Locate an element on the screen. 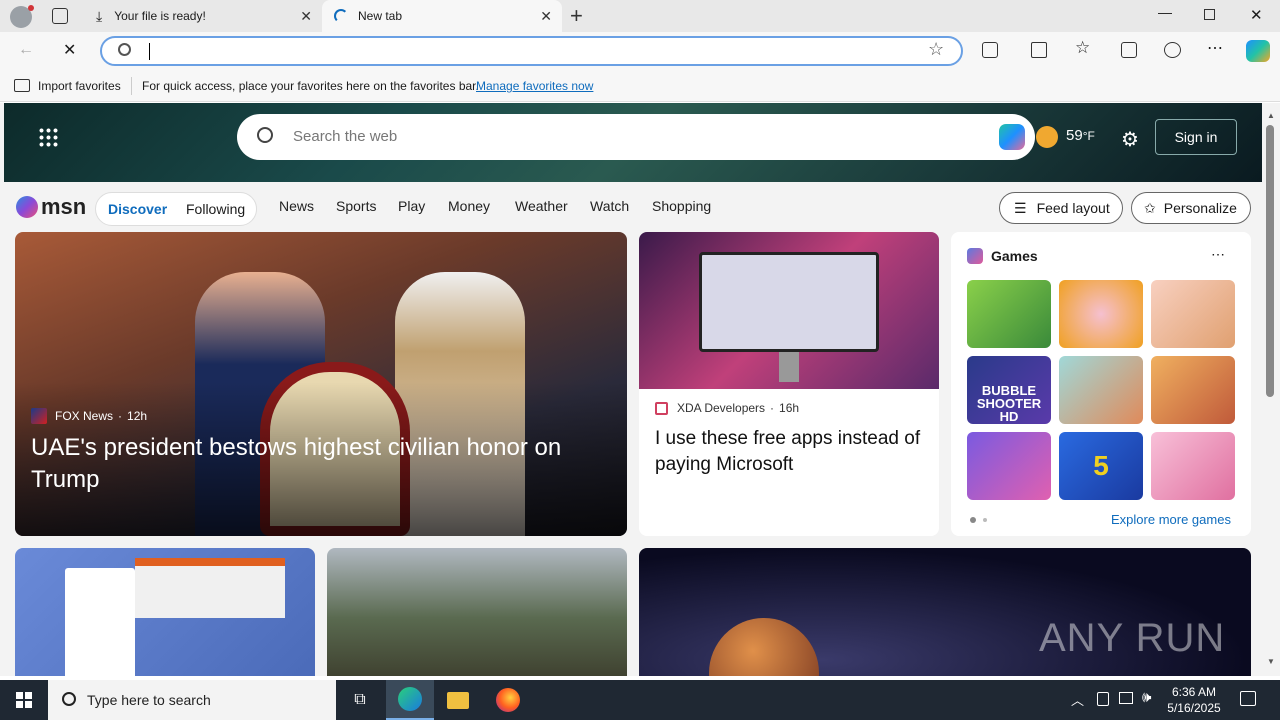 The width and height of the screenshot is (1280, 720). pill-discover: Discover is located at coordinates (137, 209).